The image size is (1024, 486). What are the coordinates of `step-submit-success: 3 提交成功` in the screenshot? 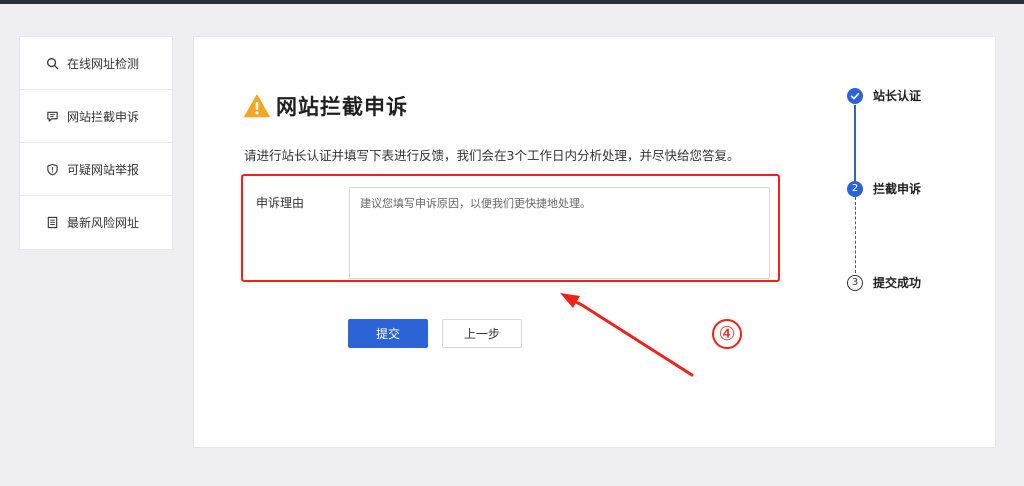 It's located at (884, 282).